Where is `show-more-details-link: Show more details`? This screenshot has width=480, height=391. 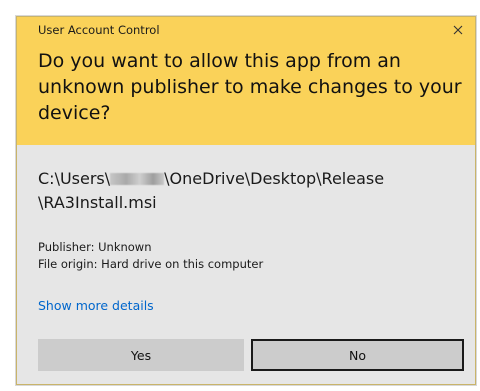
show-more-details-link: Show more details is located at coordinates (96, 305).